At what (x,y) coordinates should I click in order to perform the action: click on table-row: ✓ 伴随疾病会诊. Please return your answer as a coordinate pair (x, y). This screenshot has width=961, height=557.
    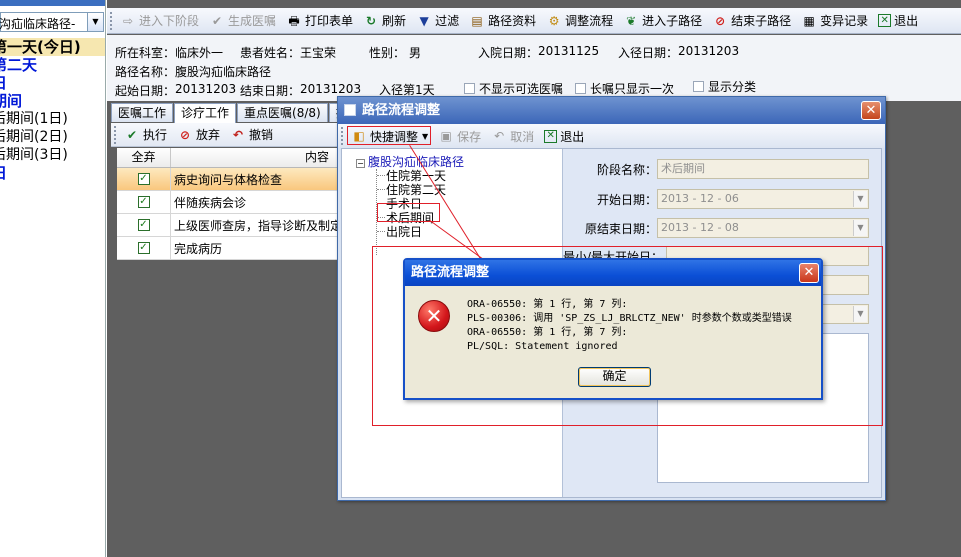
    Looking at the image, I should click on (230, 202).